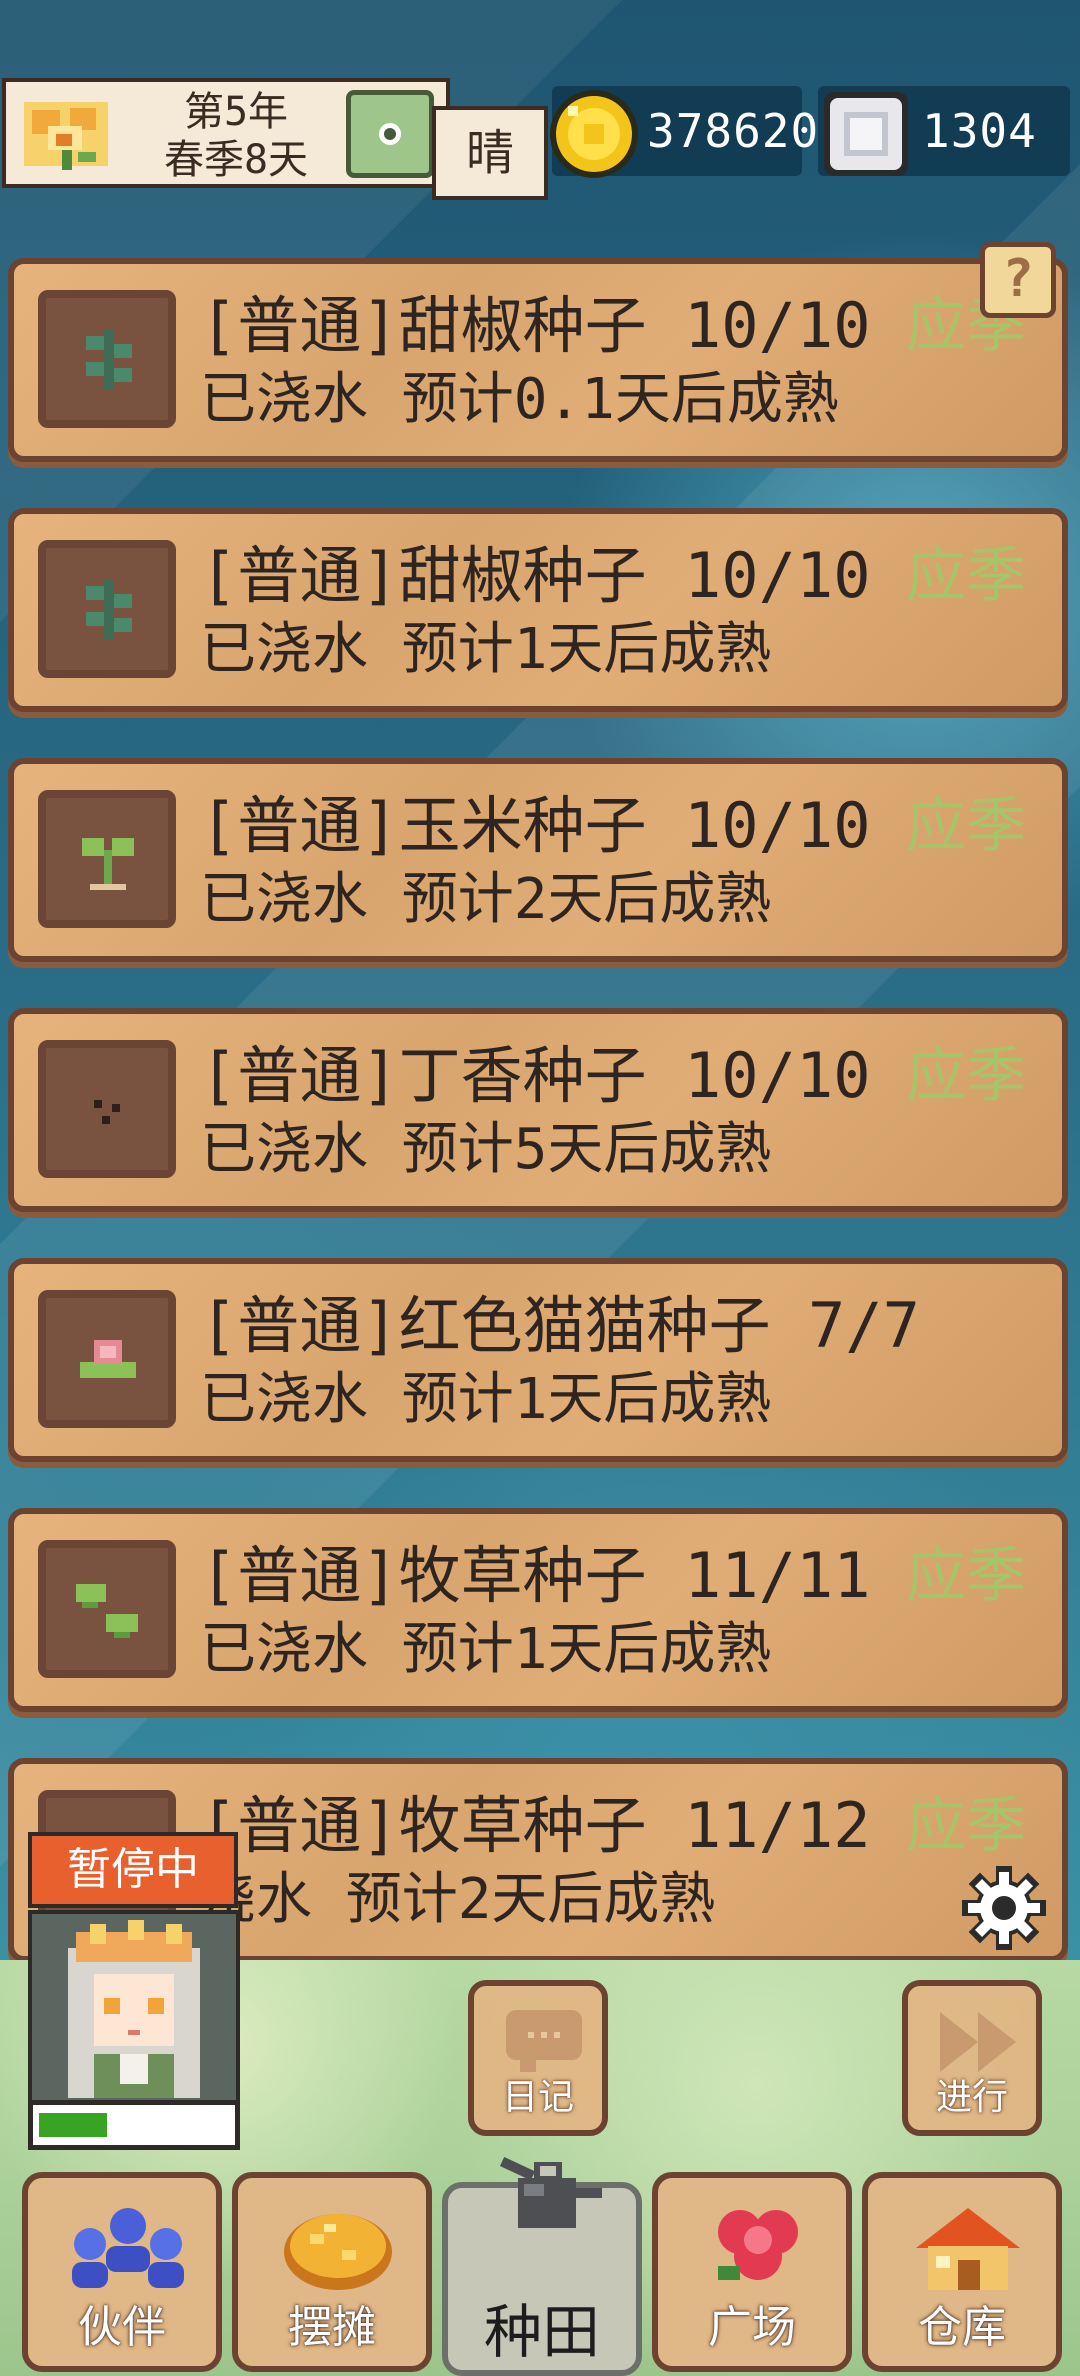 The width and height of the screenshot is (1080, 2376). Describe the element at coordinates (1004, 1908) in the screenshot. I see `gear-icon` at that location.